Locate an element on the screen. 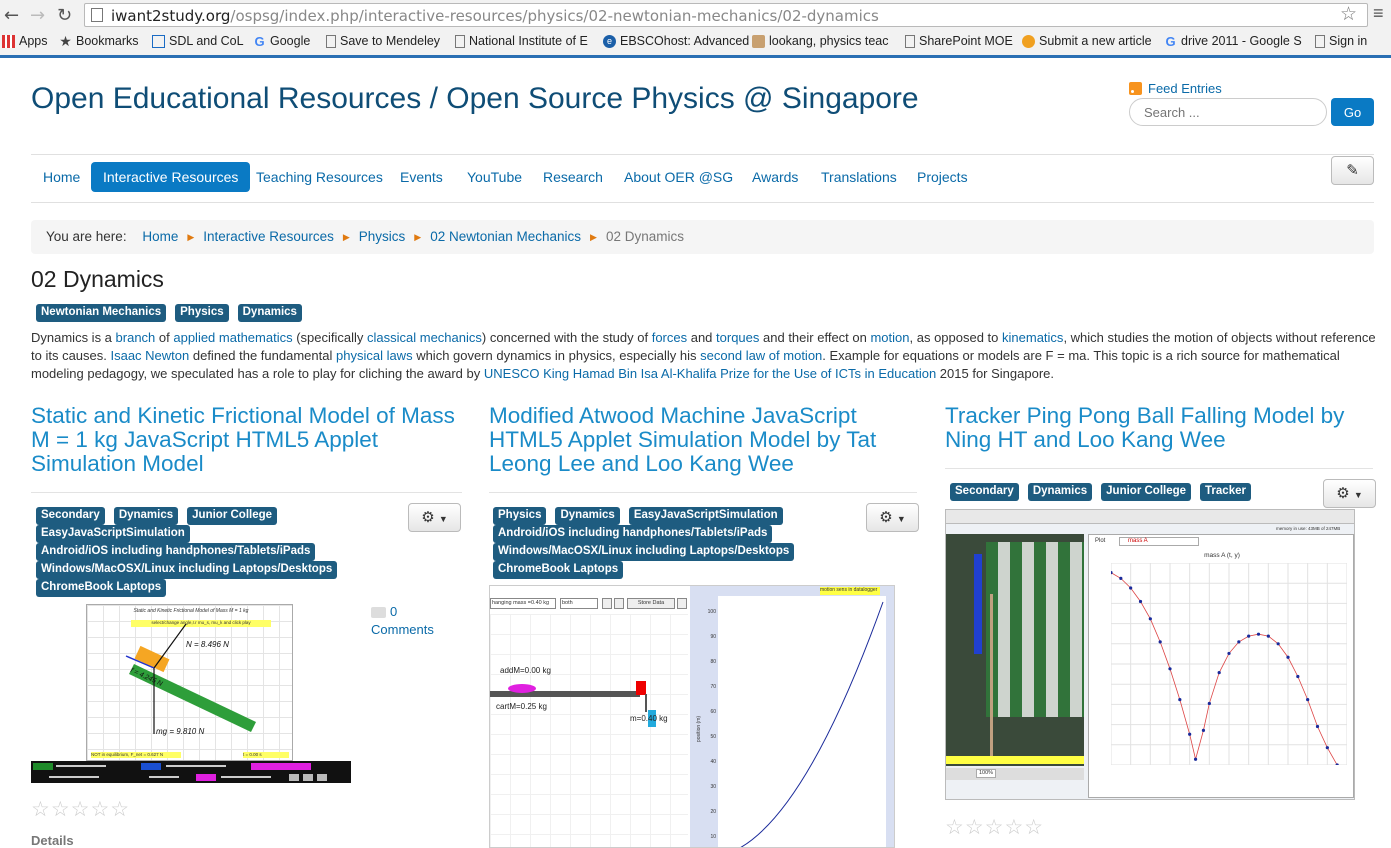  nav-teaching-resources: Teaching Resources is located at coordinates (319, 177).